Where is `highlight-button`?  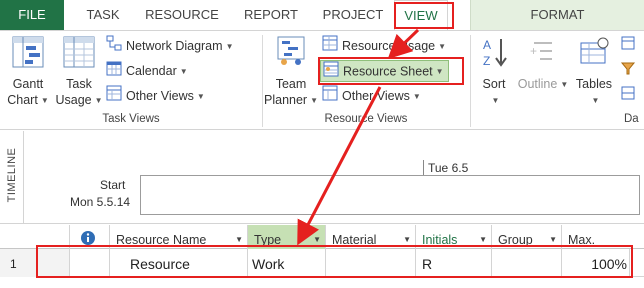
highlight-button is located at coordinates (630, 46).